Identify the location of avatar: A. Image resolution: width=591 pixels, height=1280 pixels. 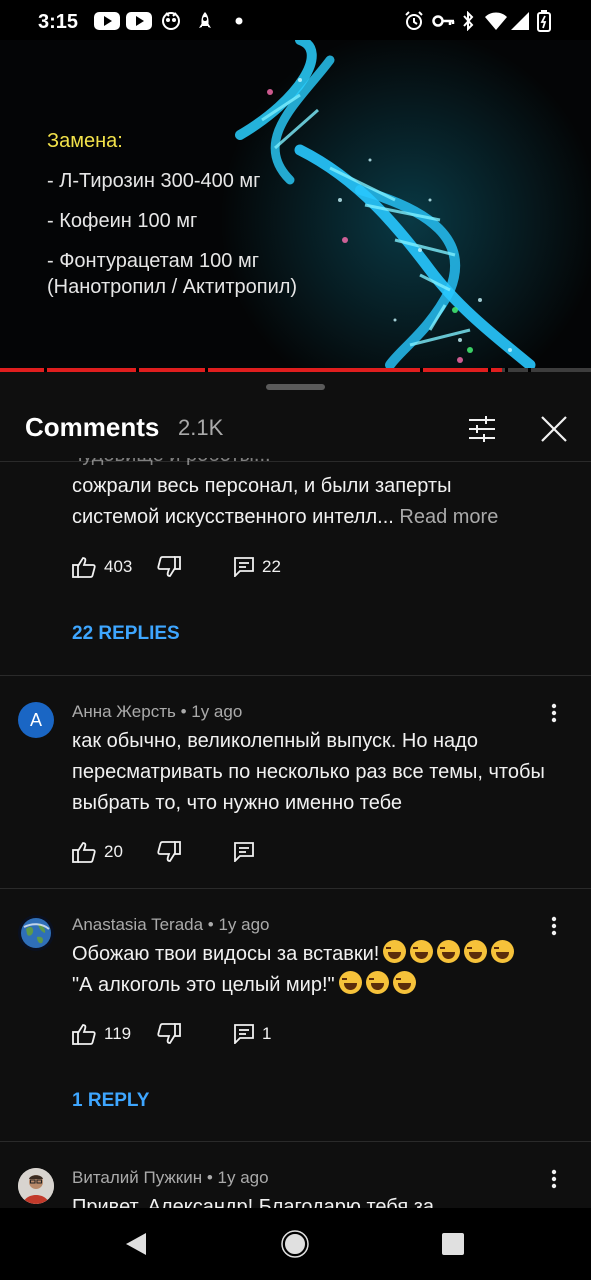
(36, 720).